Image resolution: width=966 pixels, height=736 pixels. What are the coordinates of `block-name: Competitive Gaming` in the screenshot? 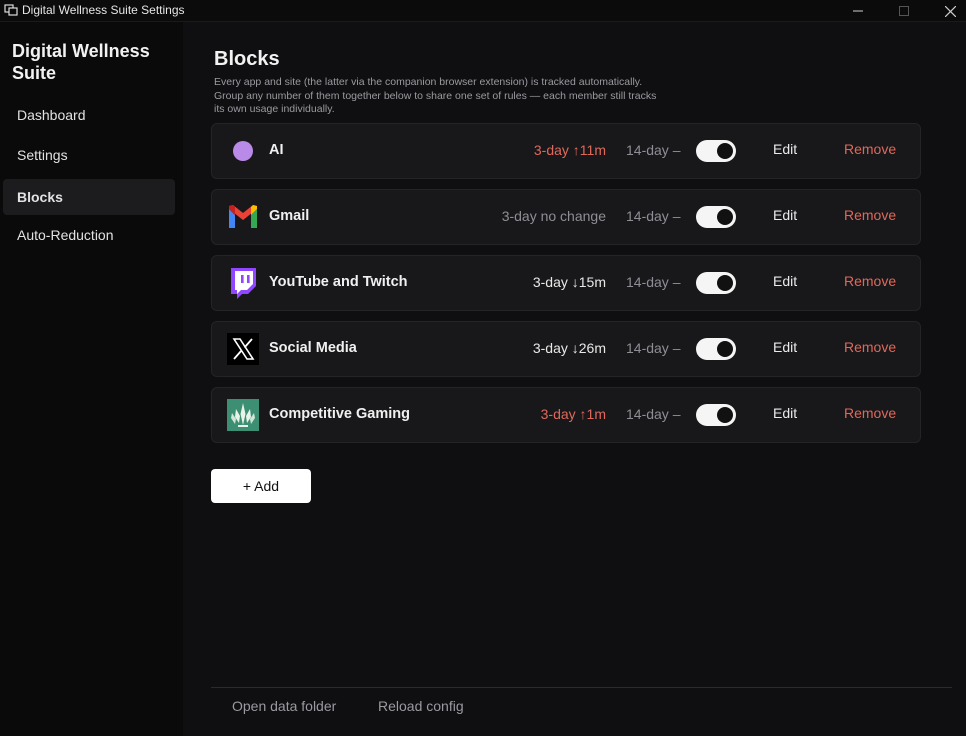 It's located at (339, 414).